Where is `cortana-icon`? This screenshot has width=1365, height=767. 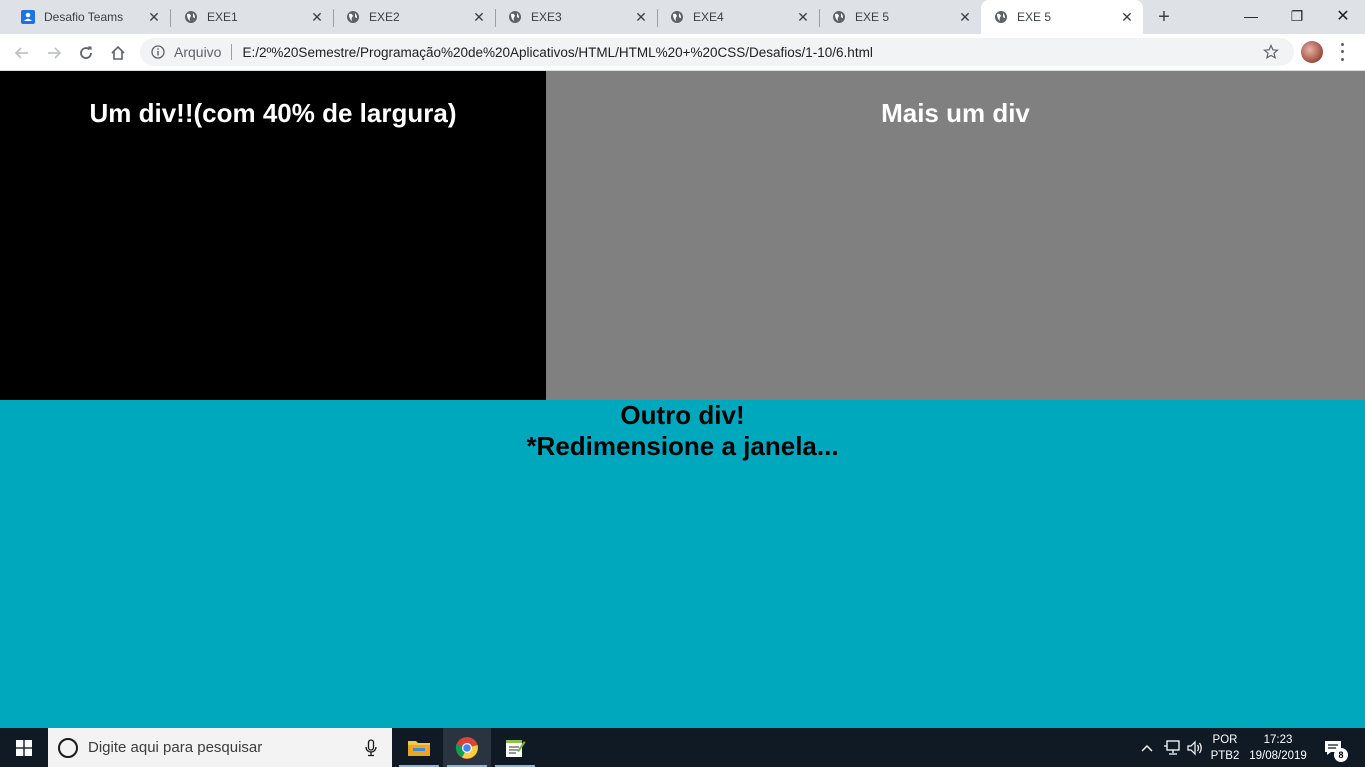 cortana-icon is located at coordinates (68, 747).